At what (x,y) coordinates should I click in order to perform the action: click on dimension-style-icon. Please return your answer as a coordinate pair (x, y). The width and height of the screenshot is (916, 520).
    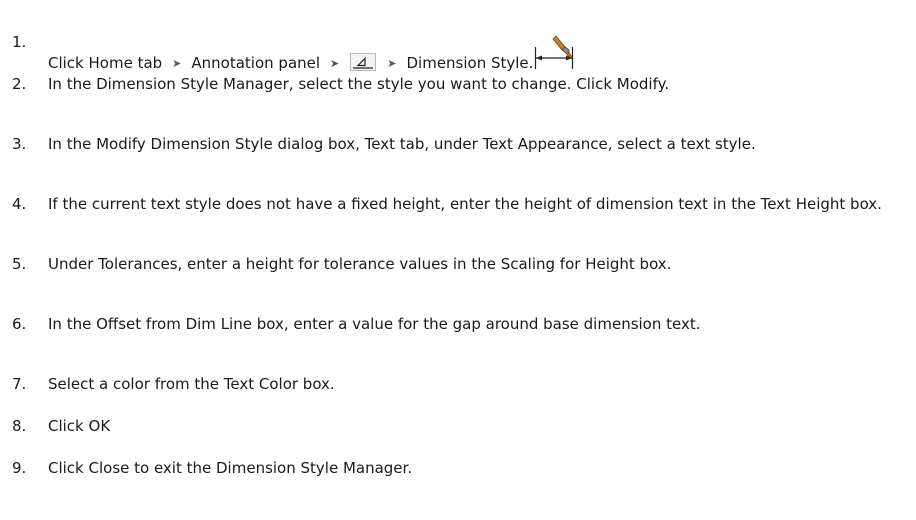
    Looking at the image, I should click on (555, 52).